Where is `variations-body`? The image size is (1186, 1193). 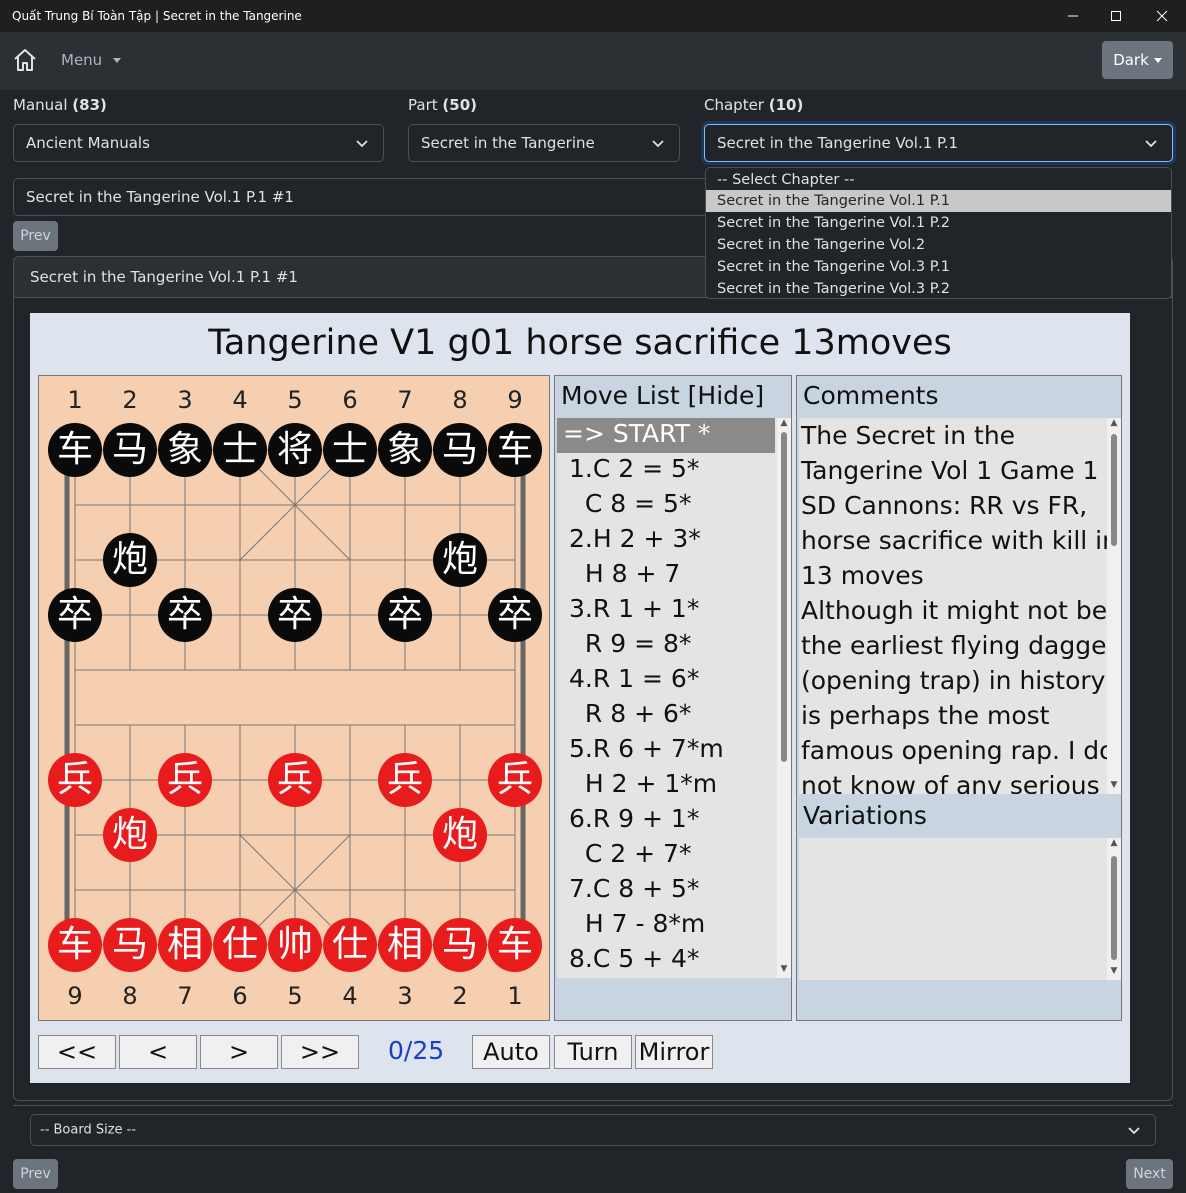
variations-body is located at coordinates (953, 909).